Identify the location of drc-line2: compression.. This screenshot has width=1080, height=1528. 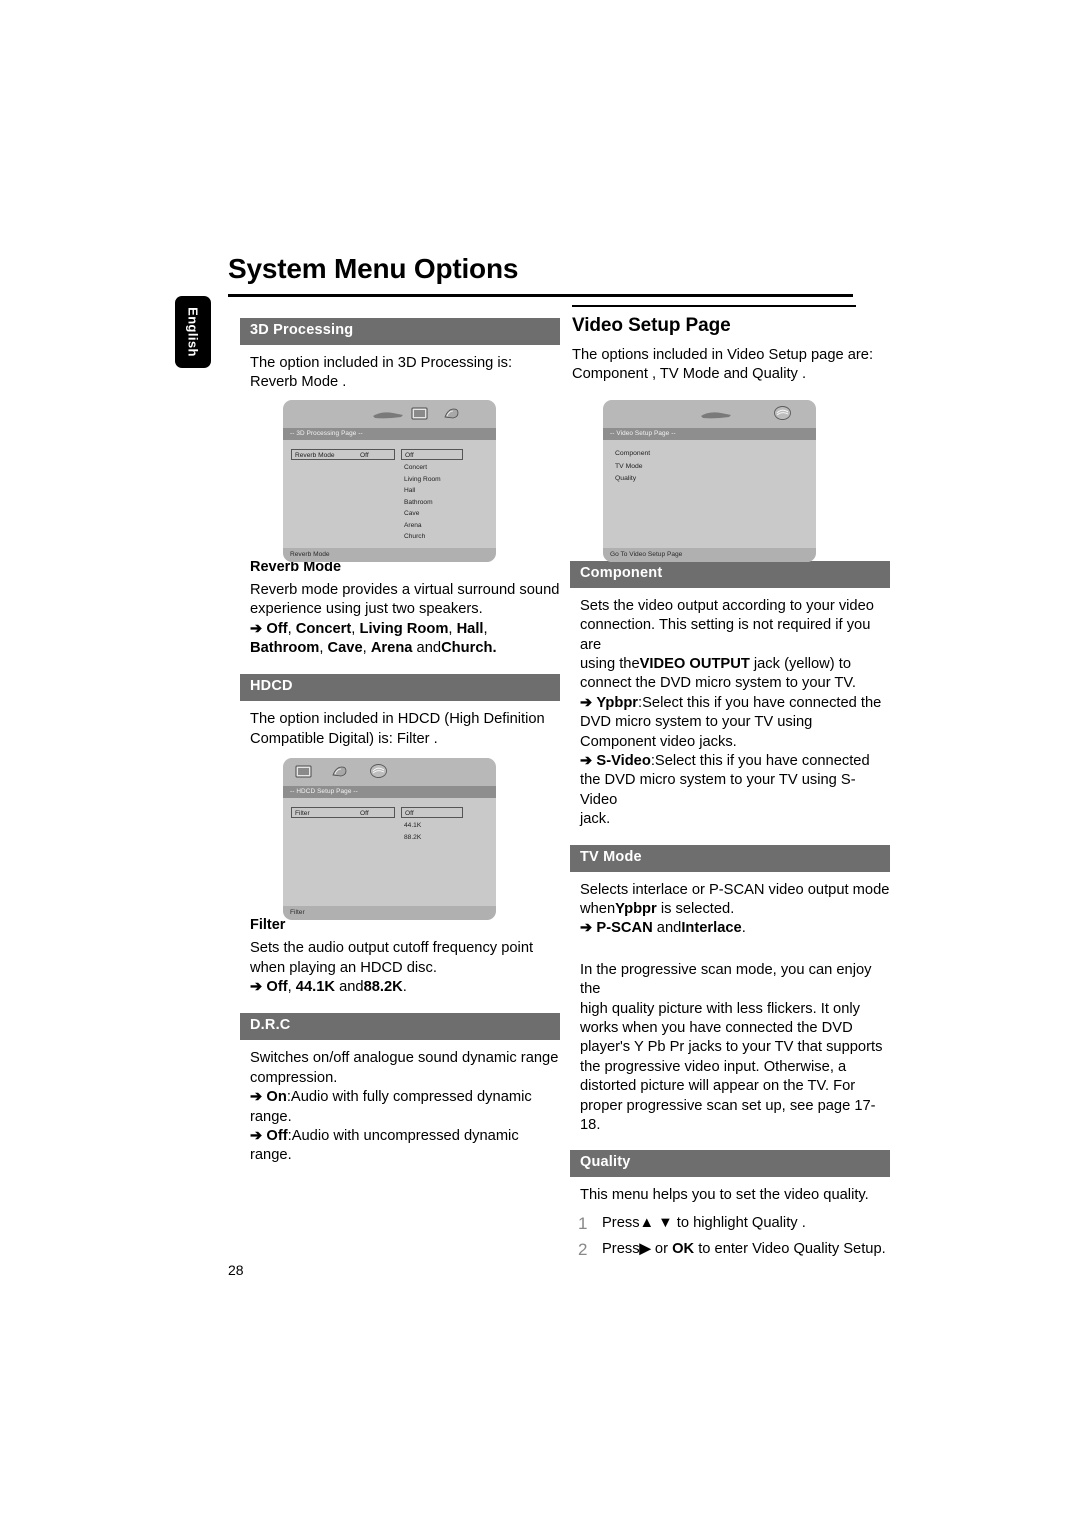
(294, 1077).